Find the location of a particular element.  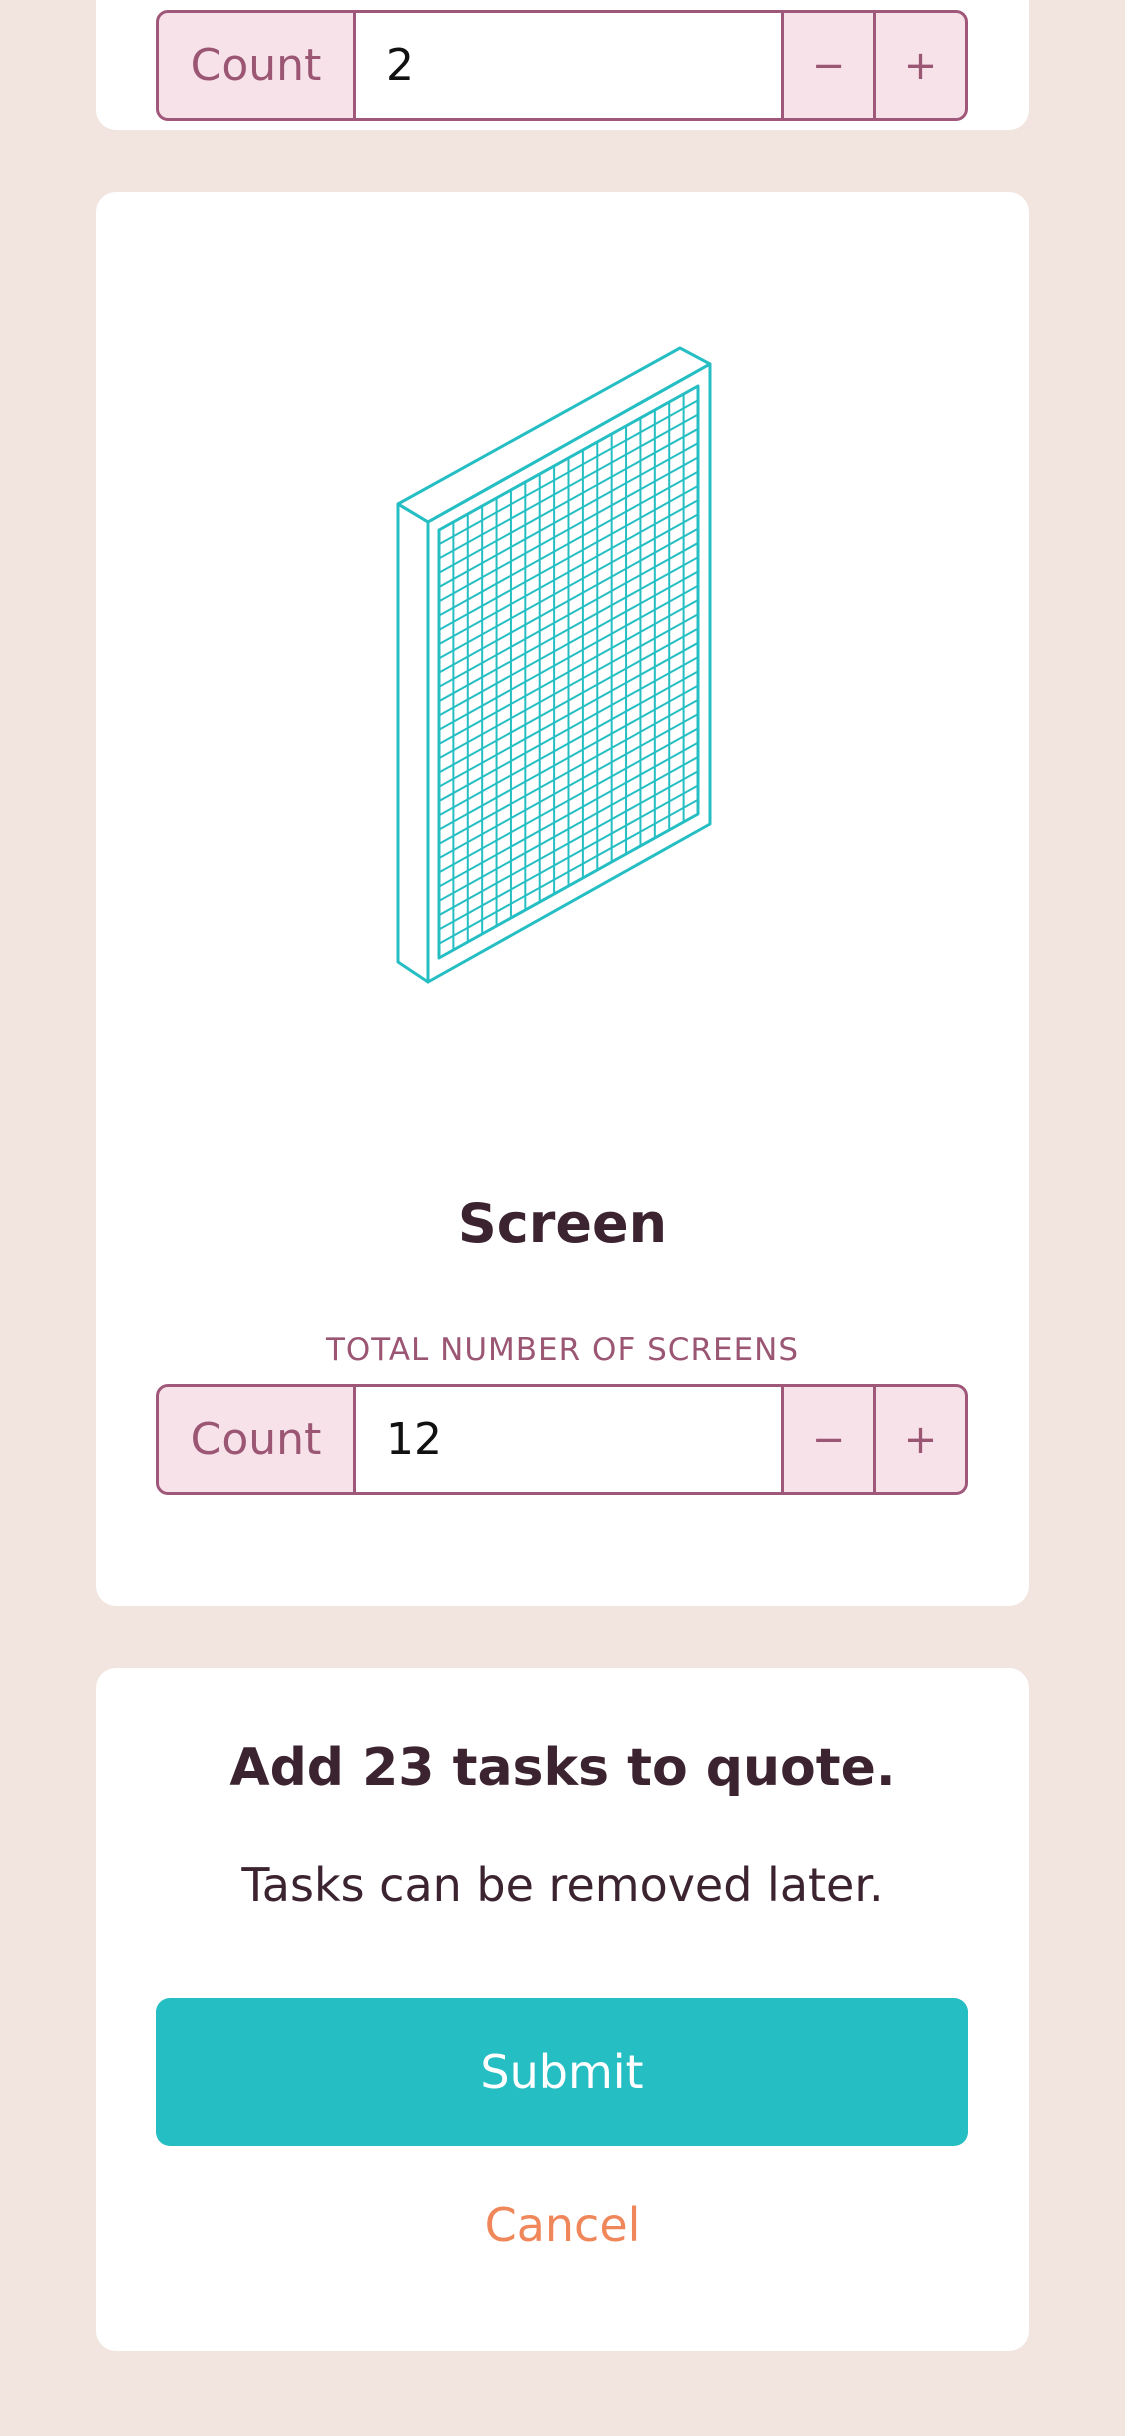

screen-panel-icon is located at coordinates (554, 665).